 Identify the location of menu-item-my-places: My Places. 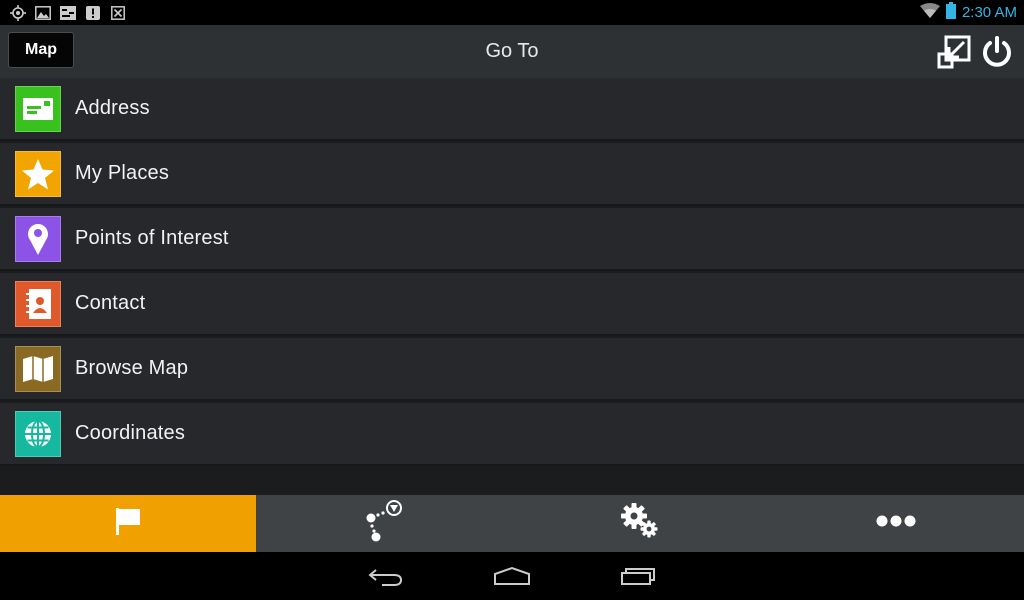
(512, 174).